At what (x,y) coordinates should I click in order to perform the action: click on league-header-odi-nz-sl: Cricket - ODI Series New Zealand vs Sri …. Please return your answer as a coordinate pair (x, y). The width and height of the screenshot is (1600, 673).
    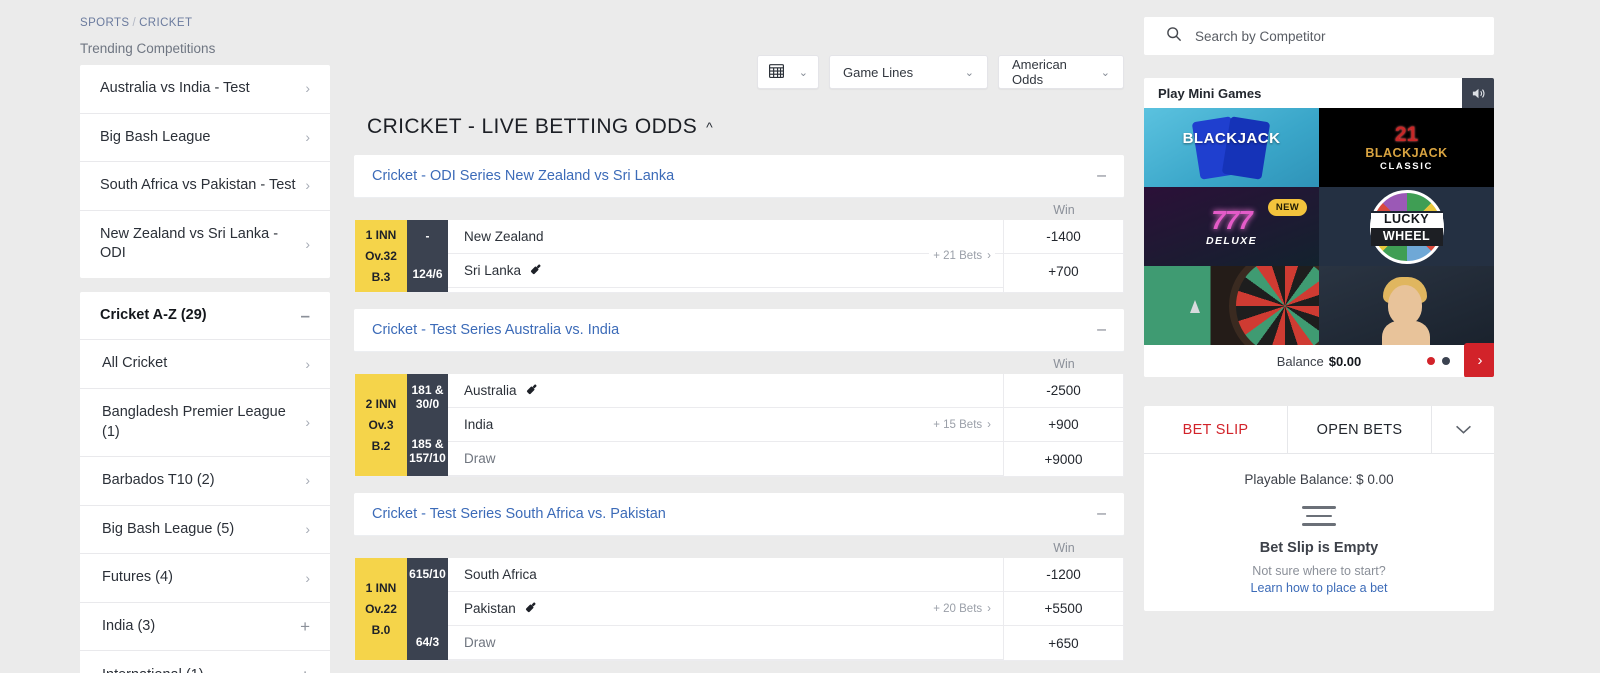
    Looking at the image, I should click on (739, 176).